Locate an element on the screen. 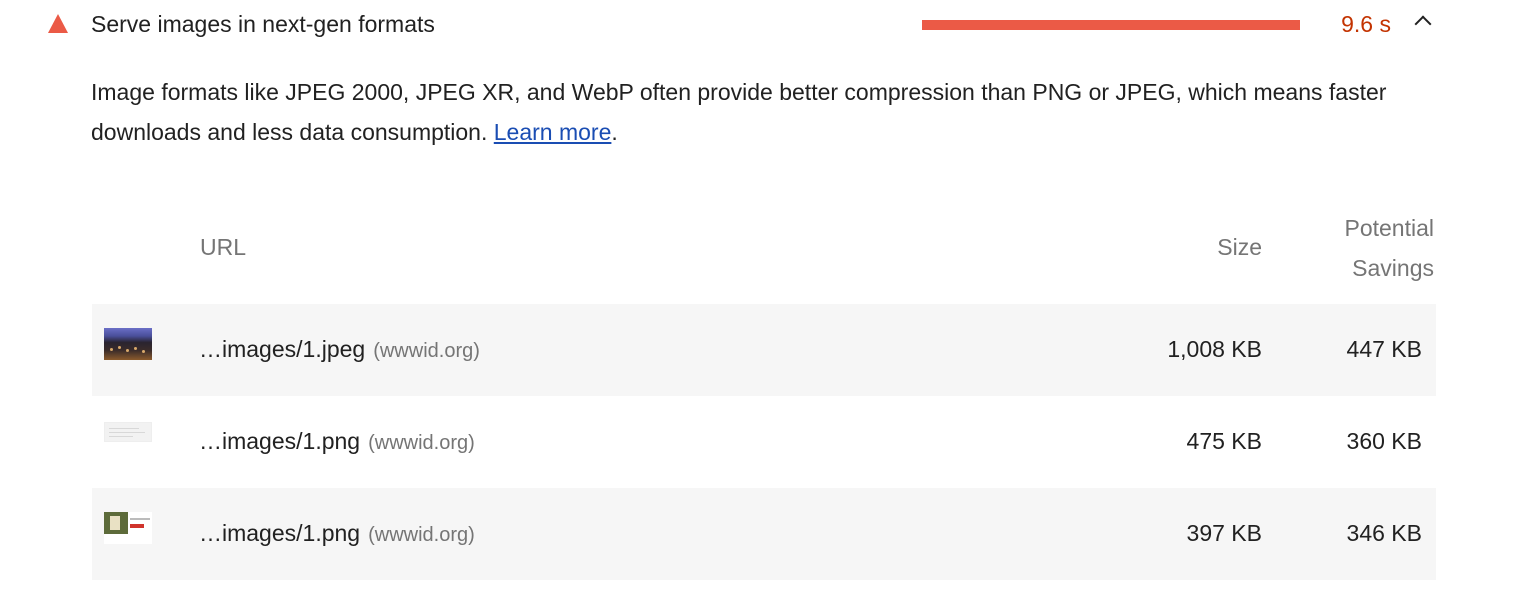 Image resolution: width=1540 pixels, height=606 pixels. savings-header-line1: Potential is located at coordinates (1389, 228).